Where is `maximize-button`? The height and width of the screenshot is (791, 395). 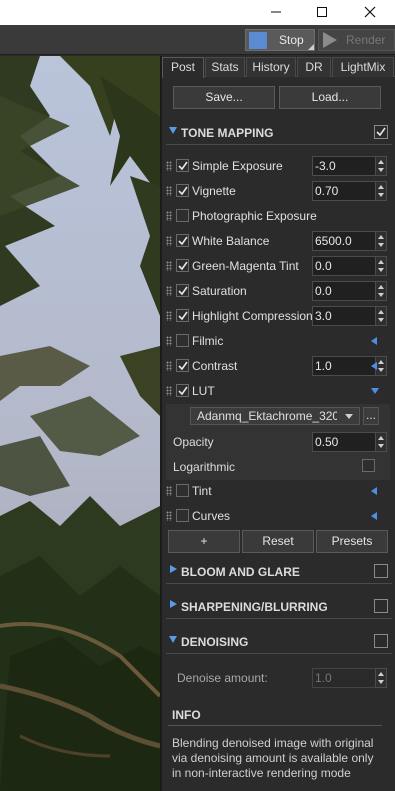 maximize-button is located at coordinates (322, 12).